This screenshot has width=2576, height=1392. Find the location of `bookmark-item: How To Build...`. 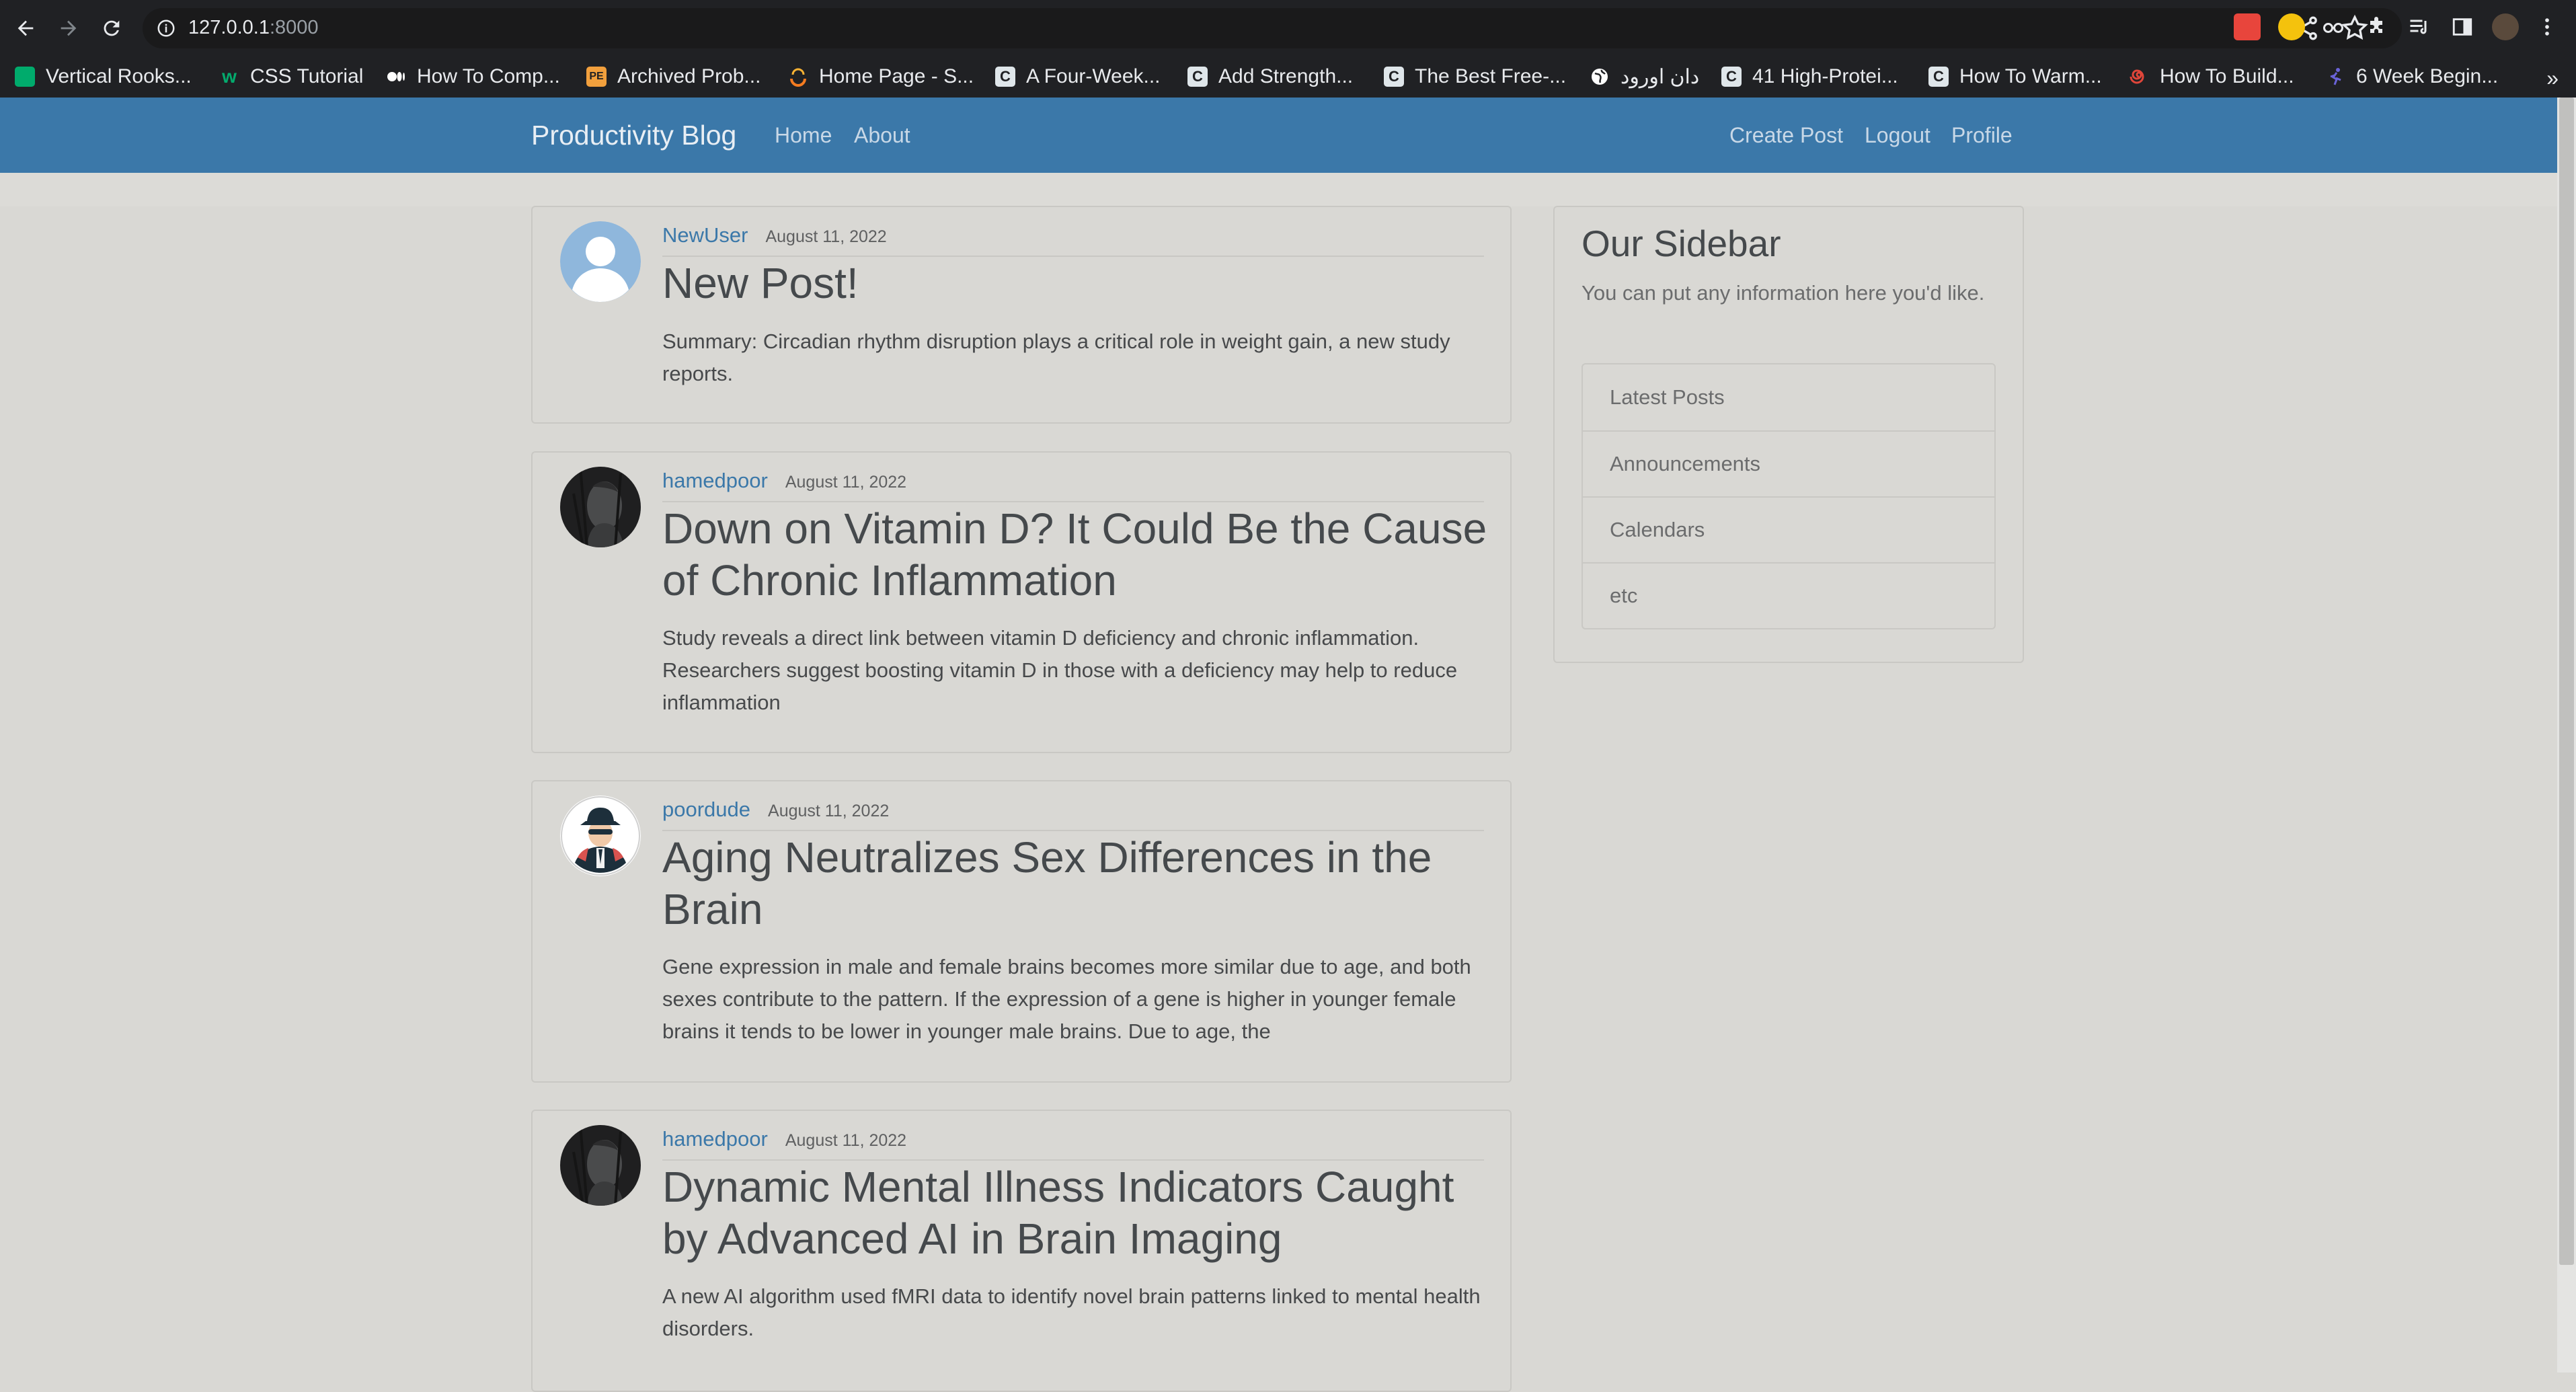

bookmark-item: How To Build... is located at coordinates (2212, 77).